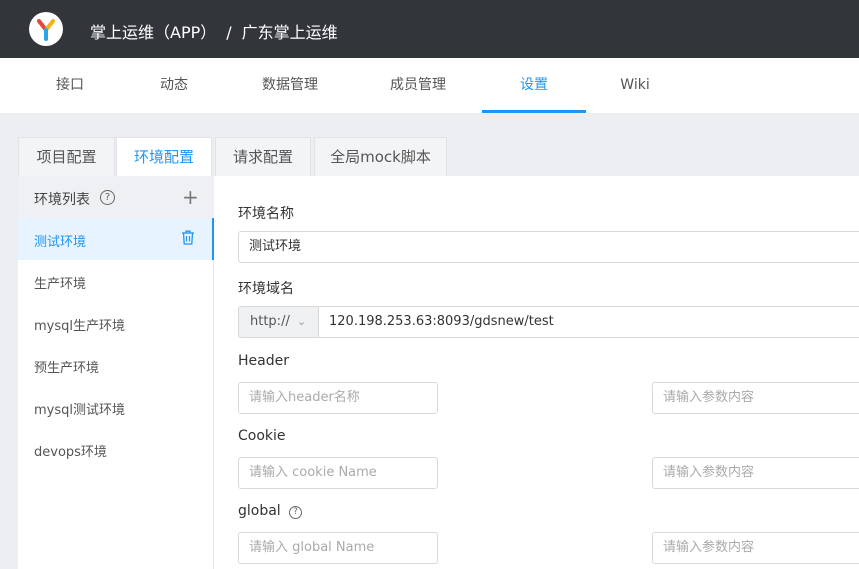 The width and height of the screenshot is (859, 569). I want to click on env-list-title: 环境列表, so click(62, 200).